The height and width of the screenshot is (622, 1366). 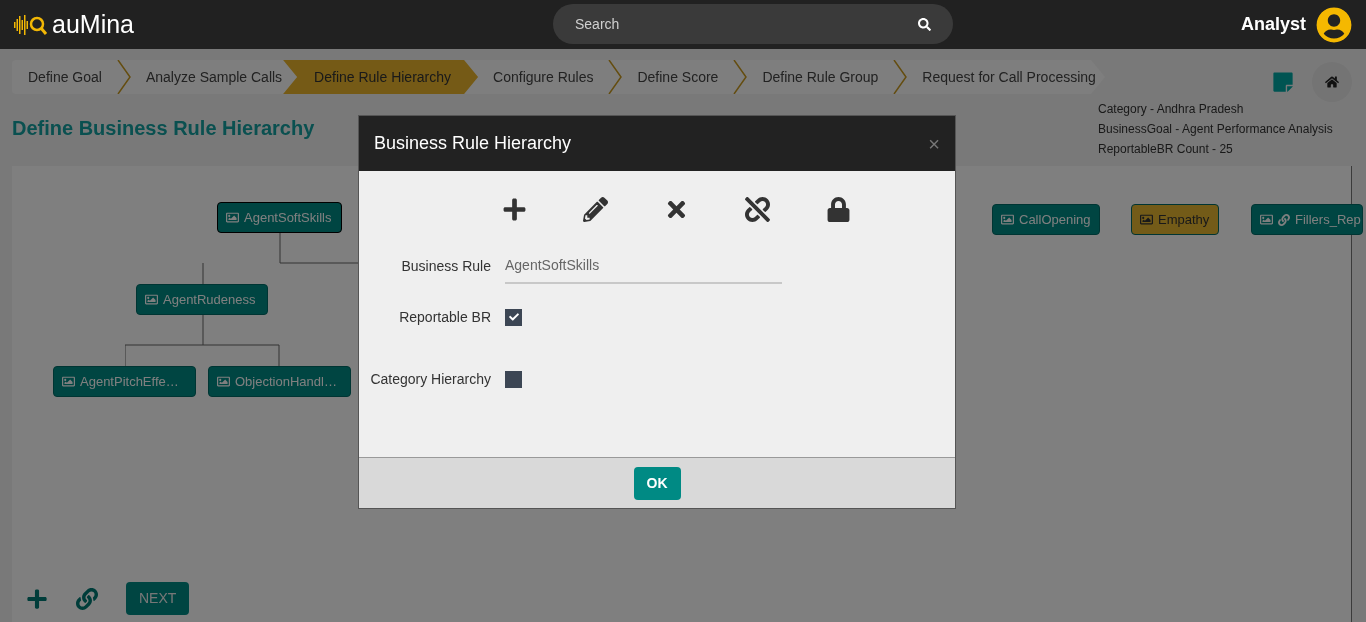 What do you see at coordinates (934, 143) in the screenshot?
I see `close-button: ×` at bounding box center [934, 143].